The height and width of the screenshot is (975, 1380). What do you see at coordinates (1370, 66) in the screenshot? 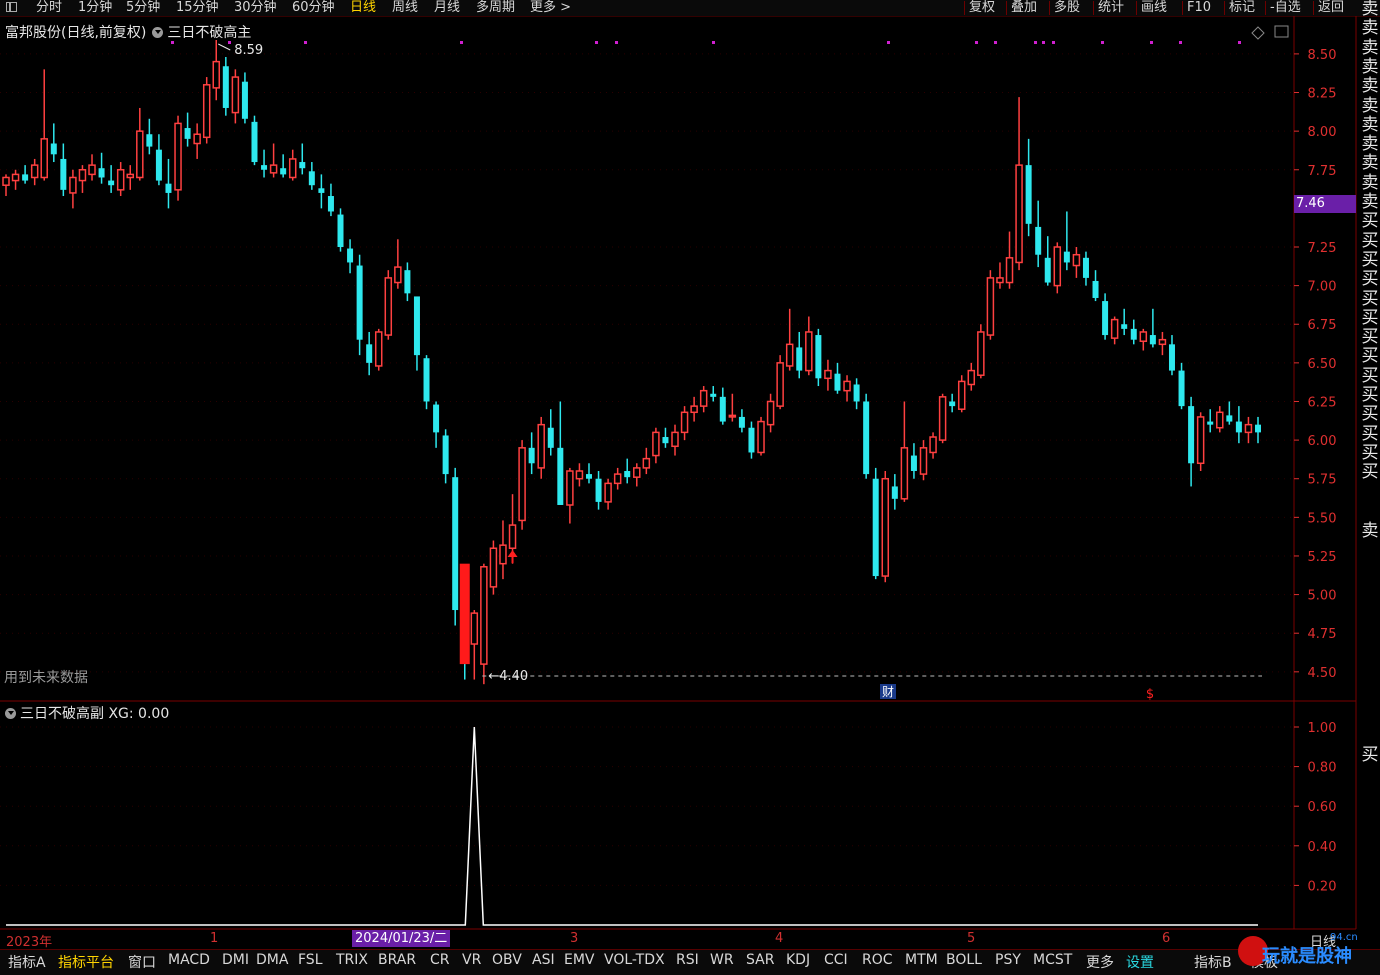
I see `signal-3: 卖` at bounding box center [1370, 66].